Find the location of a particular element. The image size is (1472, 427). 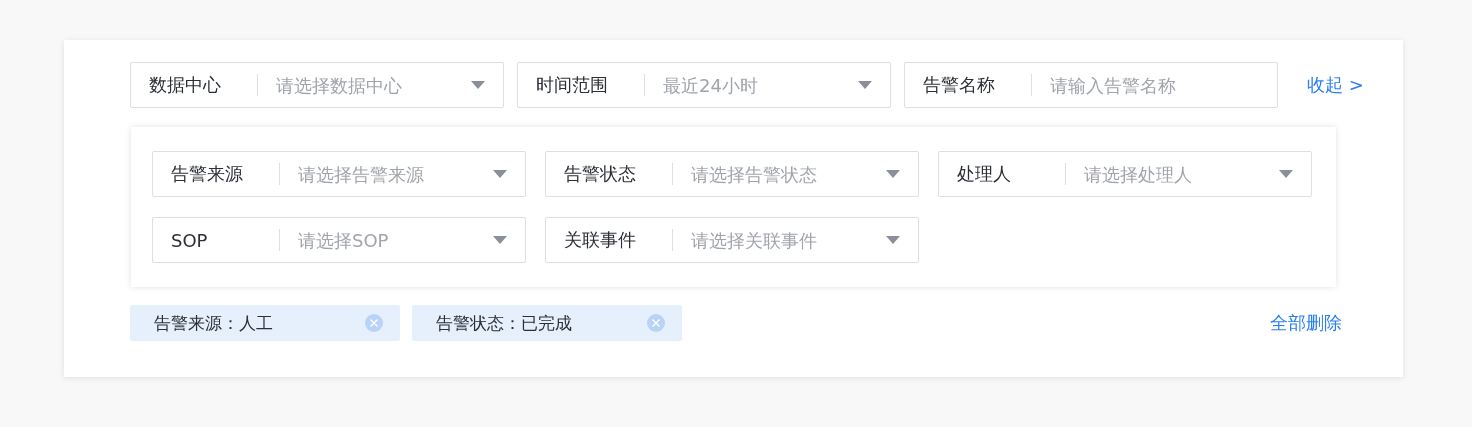

select-field: 时间范围 最近24小时 is located at coordinates (704, 85).